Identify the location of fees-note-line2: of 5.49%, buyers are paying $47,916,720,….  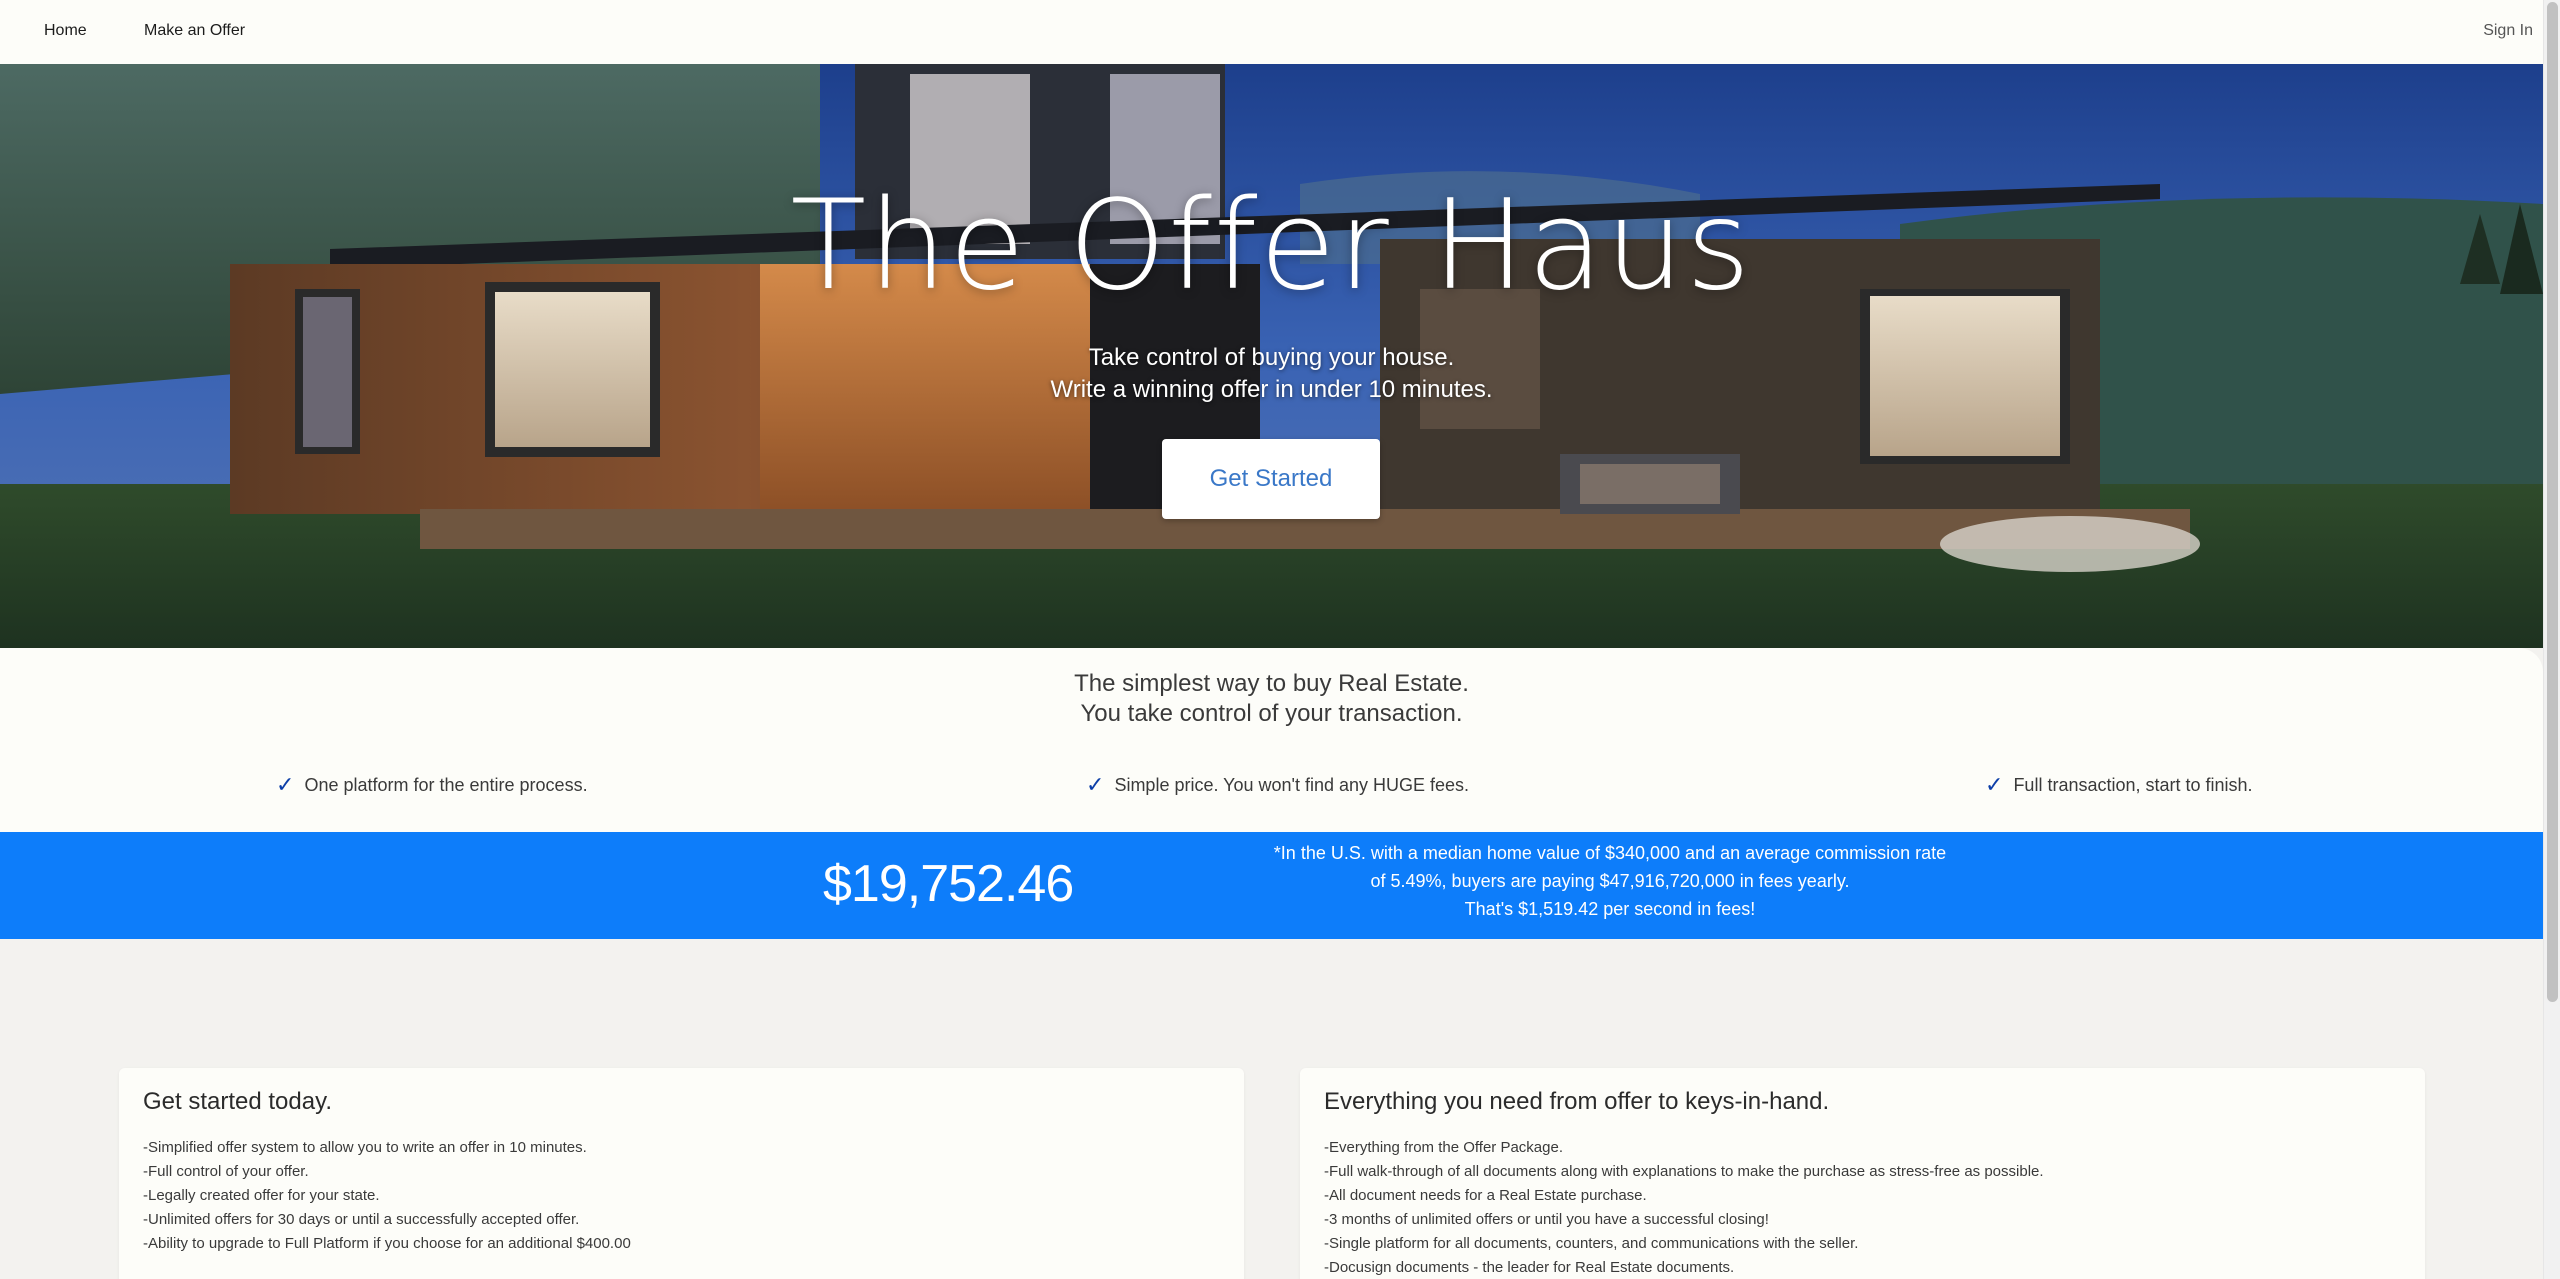
(1610, 881).